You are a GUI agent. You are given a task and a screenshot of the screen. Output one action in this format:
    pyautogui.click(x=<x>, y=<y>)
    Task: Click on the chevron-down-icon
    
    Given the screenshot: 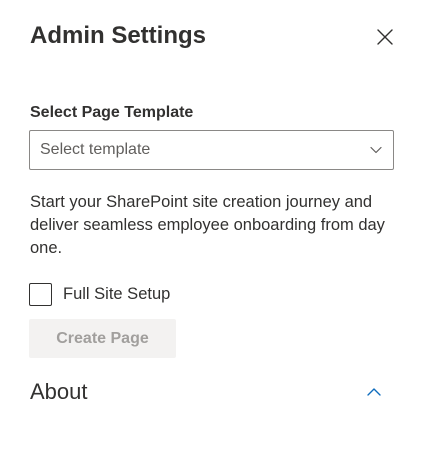 What is the action you would take?
    pyautogui.click(x=376, y=150)
    